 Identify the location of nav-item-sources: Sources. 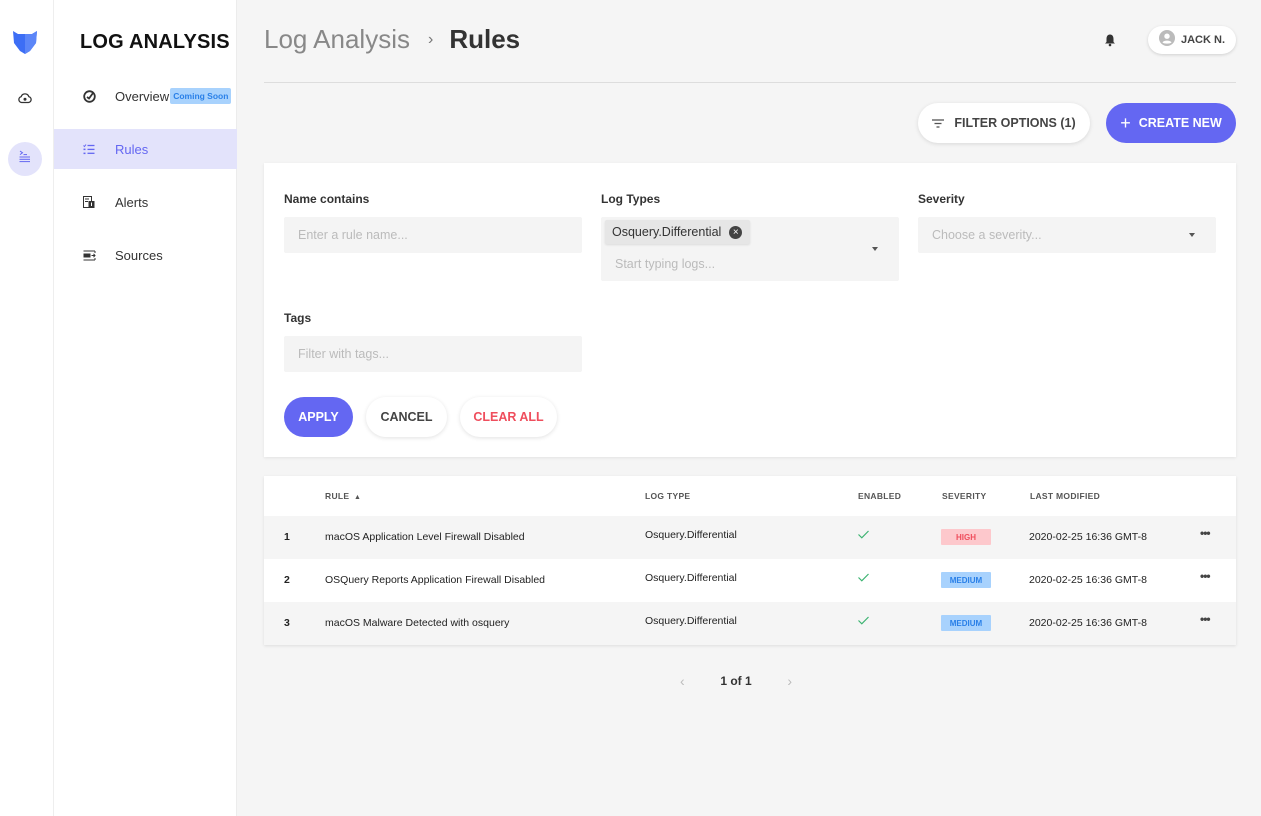
(145, 255).